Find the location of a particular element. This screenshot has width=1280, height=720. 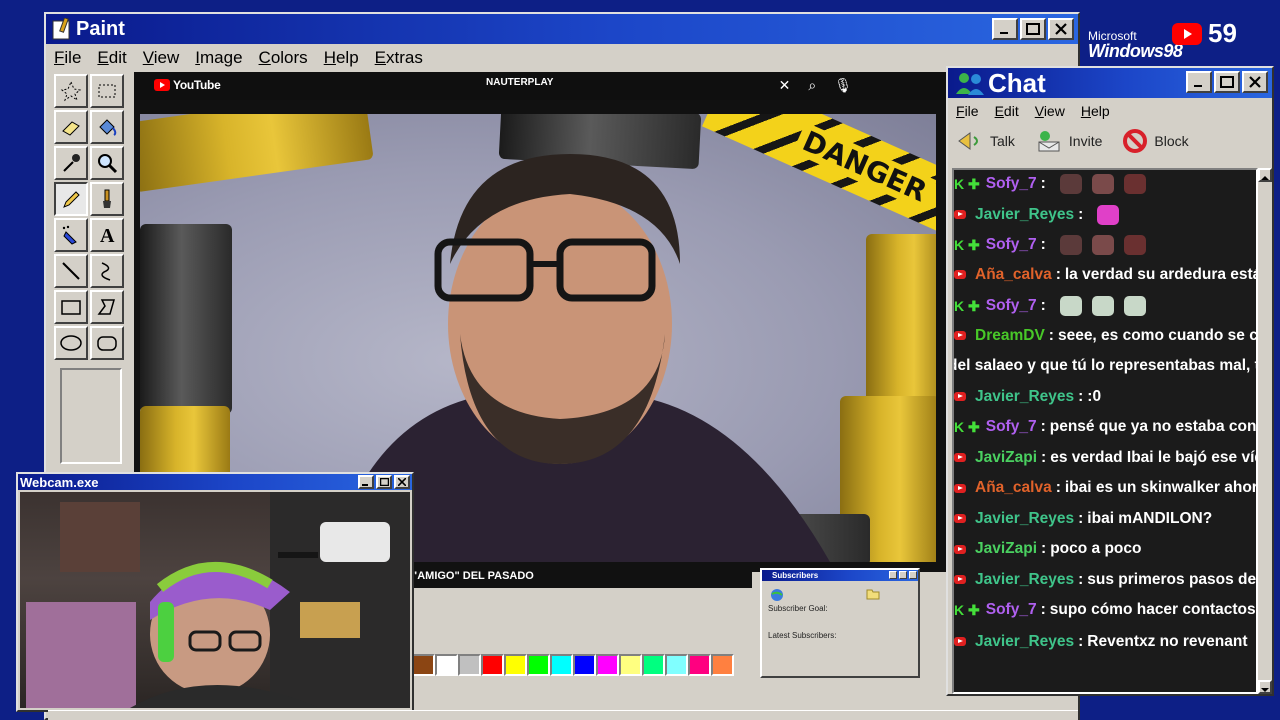

maximize-icon is located at coordinates (1227, 82).